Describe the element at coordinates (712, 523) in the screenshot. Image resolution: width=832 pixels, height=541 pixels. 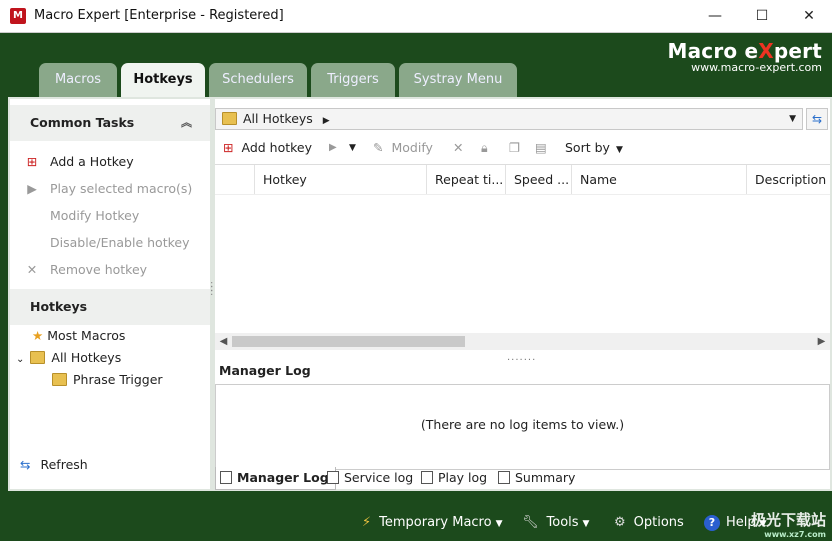
I see `help-icon: ?` at that location.